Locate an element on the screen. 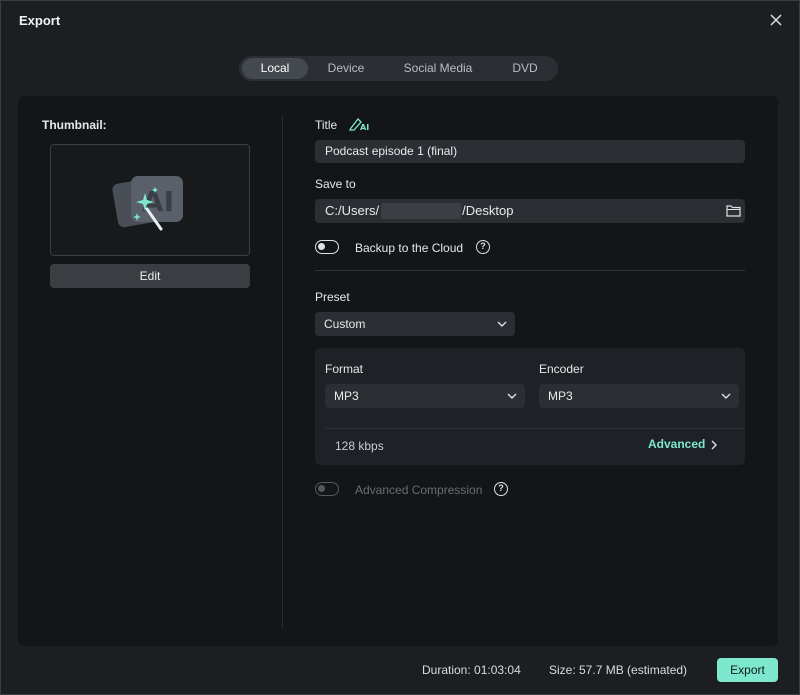  chevron-right-icon is located at coordinates (714, 445).